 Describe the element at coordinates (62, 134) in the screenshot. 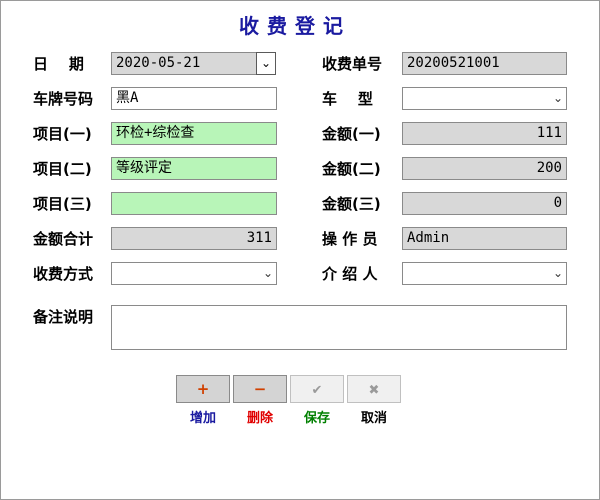

I see `item1-label: 项目(一)` at that location.